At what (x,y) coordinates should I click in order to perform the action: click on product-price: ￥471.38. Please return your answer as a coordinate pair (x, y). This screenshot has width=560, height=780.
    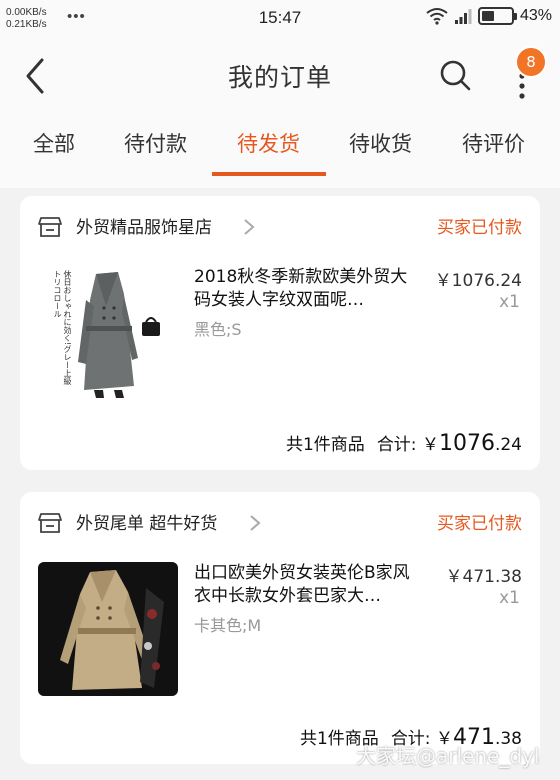
    Looking at the image, I should click on (483, 577).